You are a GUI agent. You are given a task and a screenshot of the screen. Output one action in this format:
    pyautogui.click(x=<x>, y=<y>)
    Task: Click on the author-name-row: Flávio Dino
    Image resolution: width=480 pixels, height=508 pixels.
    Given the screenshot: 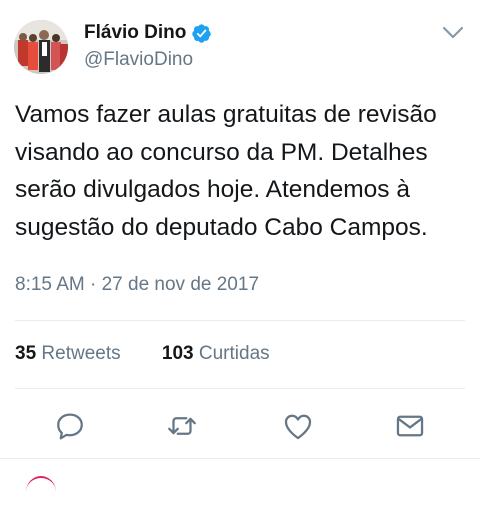 What is the action you would take?
    pyautogui.click(x=148, y=33)
    